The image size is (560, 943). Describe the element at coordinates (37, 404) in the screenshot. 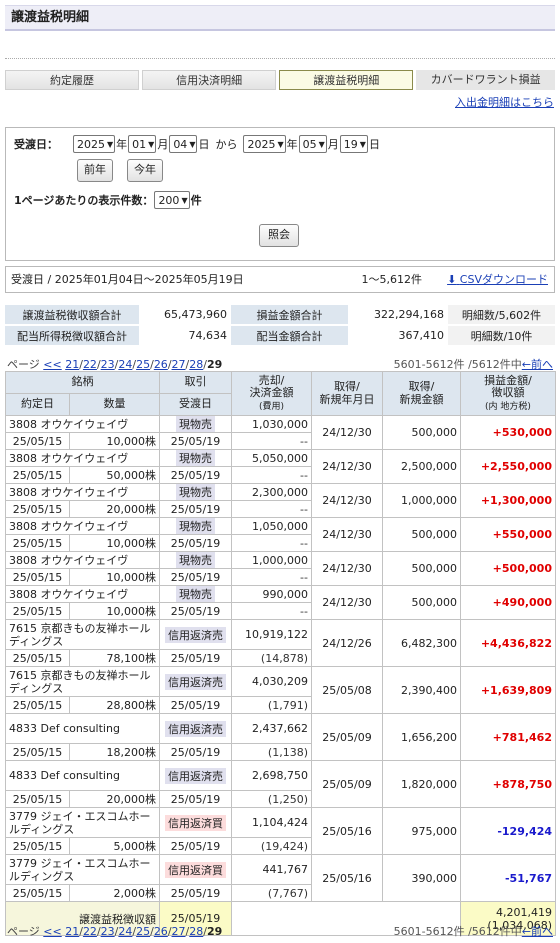

I see `header-trade-date: 約定日` at that location.